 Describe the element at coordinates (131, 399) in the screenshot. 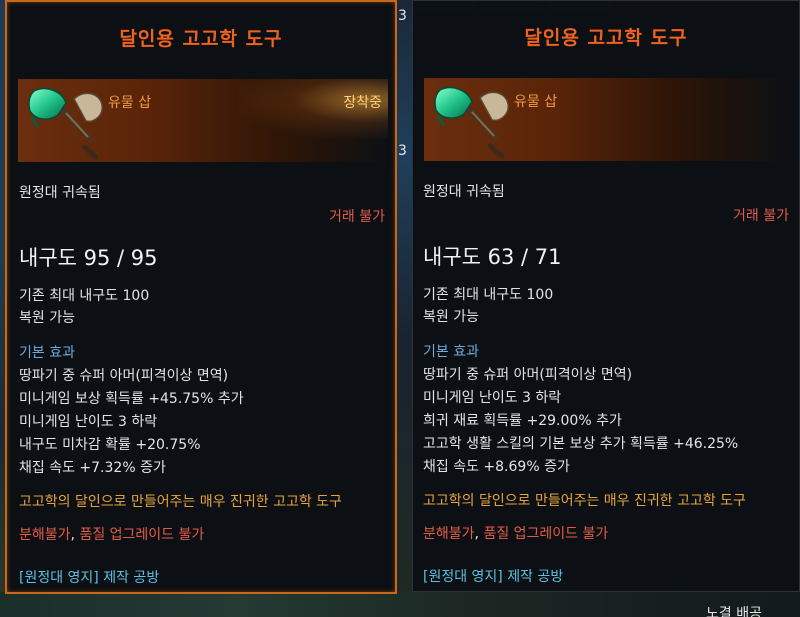

I see `effect-line: 미니게임 보상 획득률 +45.75% 추가` at that location.